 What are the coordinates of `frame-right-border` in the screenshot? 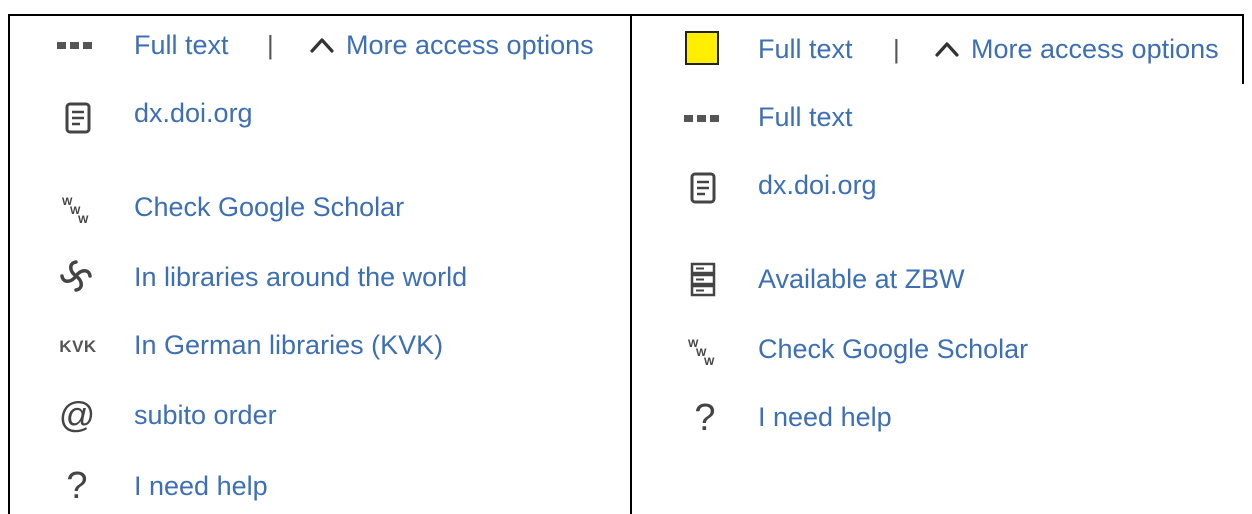 It's located at (1243, 49).